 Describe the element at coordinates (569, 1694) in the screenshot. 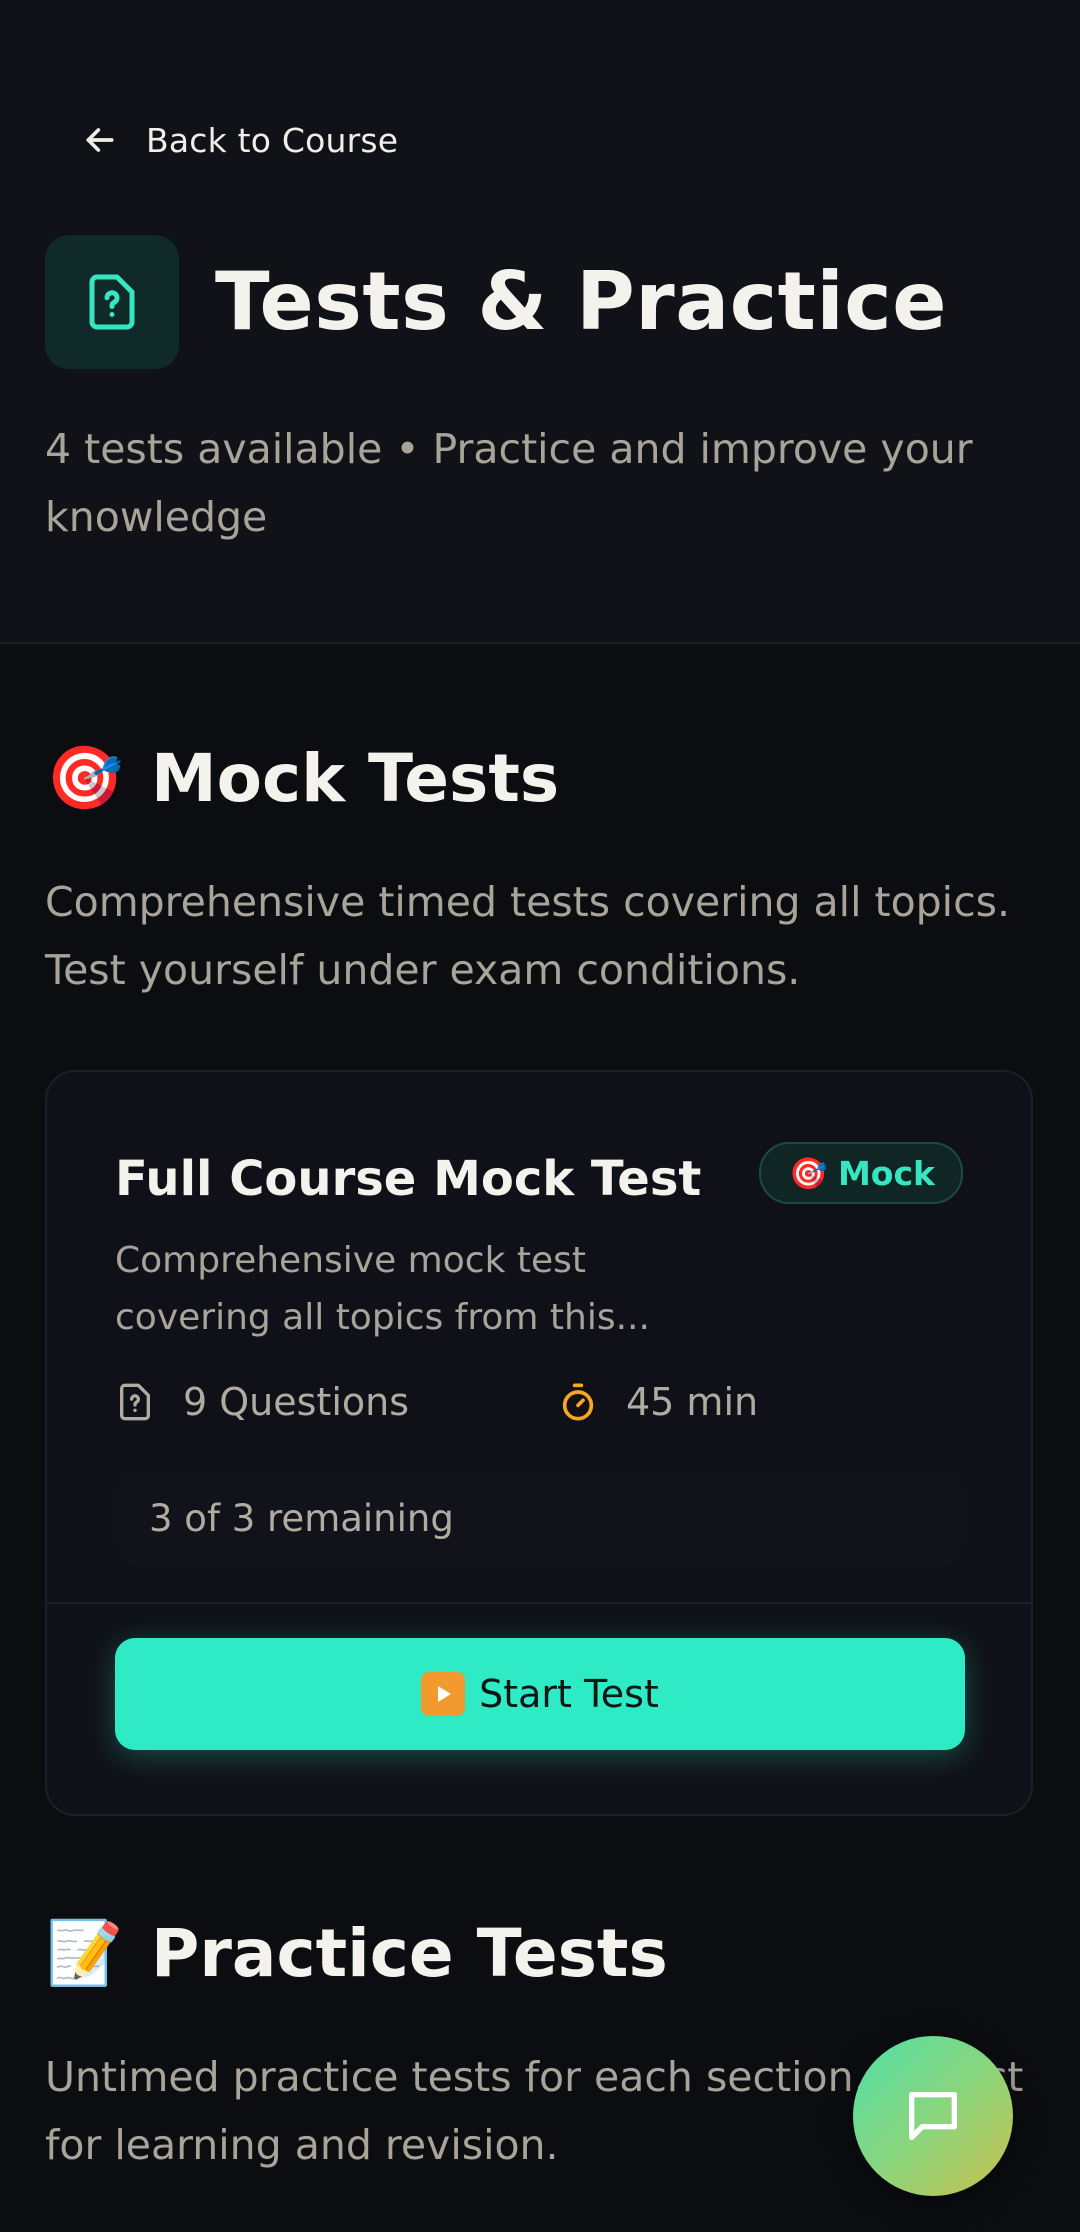

I see `start-test-label: Start Test` at that location.